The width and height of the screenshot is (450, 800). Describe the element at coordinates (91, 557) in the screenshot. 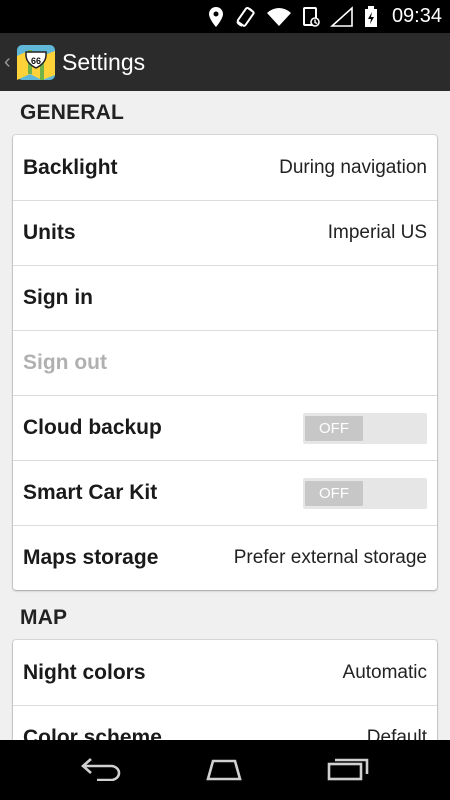

I see `setting-label: Maps storage` at that location.